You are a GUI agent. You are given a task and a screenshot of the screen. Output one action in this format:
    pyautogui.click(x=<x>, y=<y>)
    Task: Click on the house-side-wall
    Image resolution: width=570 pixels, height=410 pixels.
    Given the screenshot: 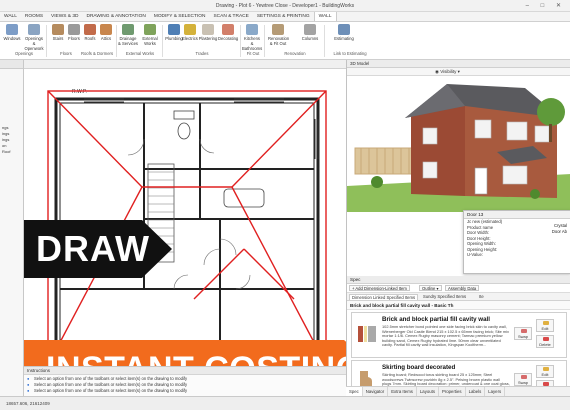 What is the action you would take?
    pyautogui.click(x=438, y=150)
    